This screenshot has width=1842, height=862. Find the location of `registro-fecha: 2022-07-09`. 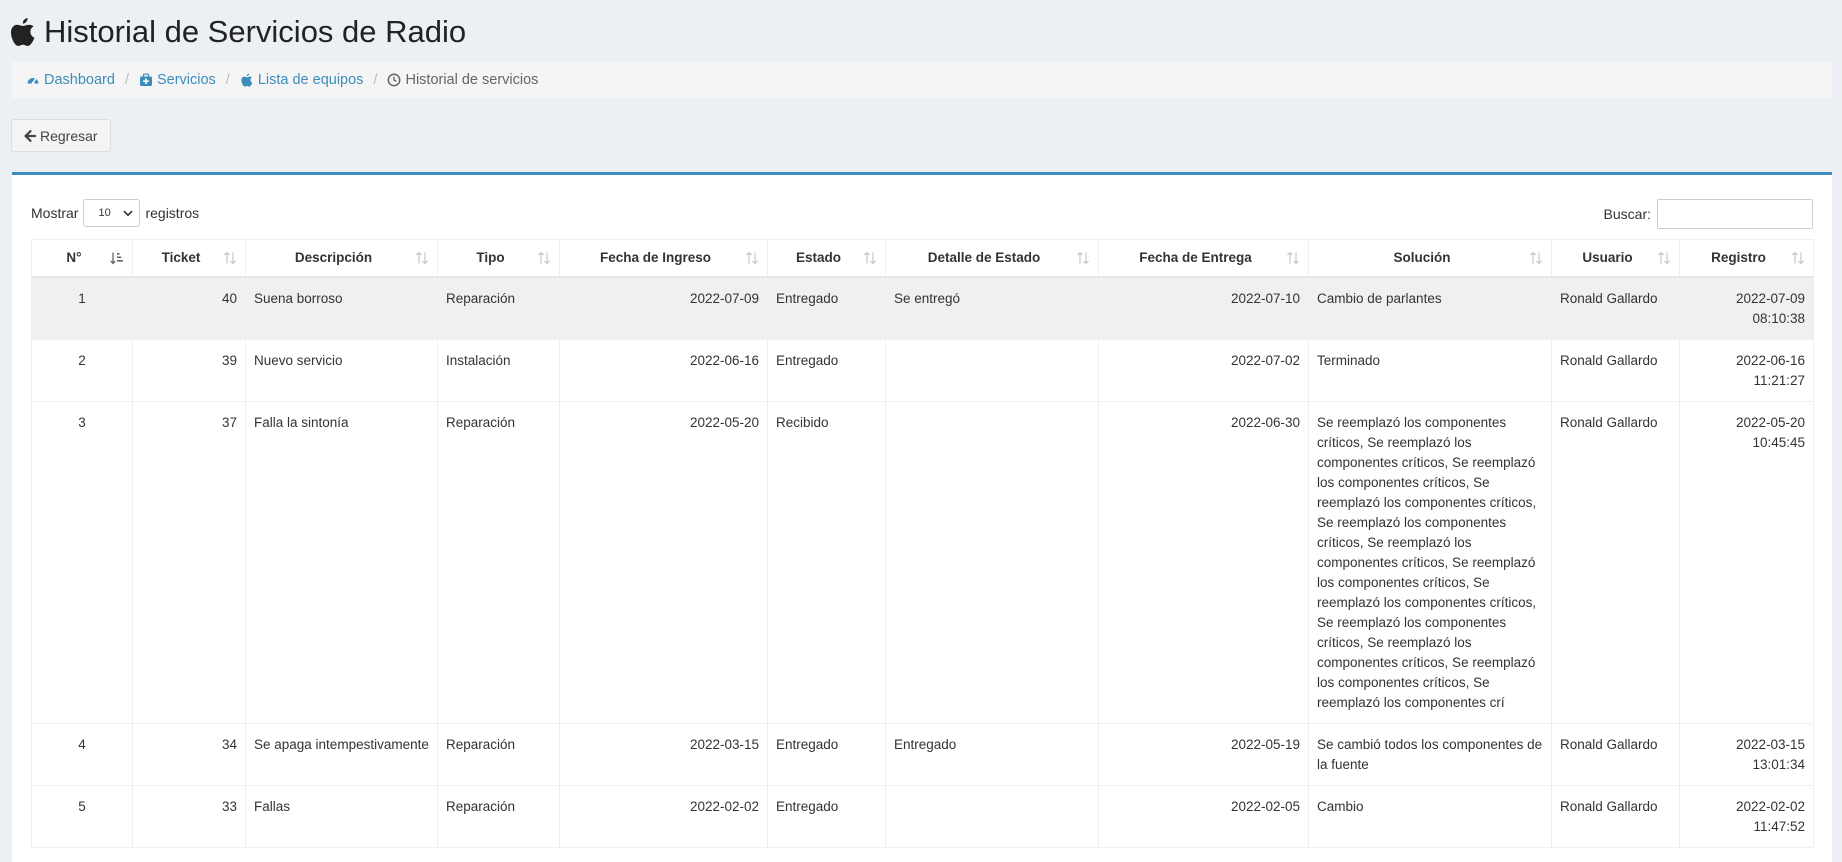

registro-fecha: 2022-07-09 is located at coordinates (1770, 298).